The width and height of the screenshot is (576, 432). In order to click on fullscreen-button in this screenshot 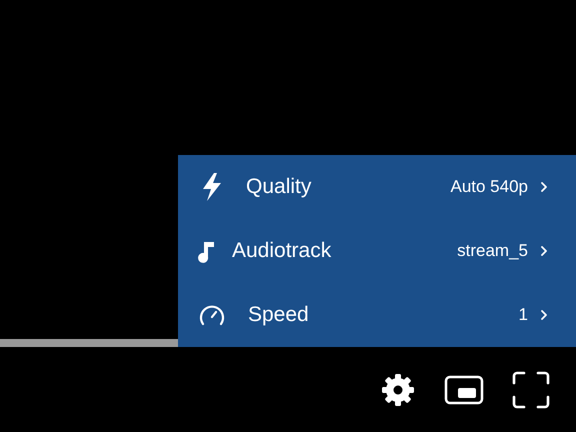, I will do `click(531, 389)`.